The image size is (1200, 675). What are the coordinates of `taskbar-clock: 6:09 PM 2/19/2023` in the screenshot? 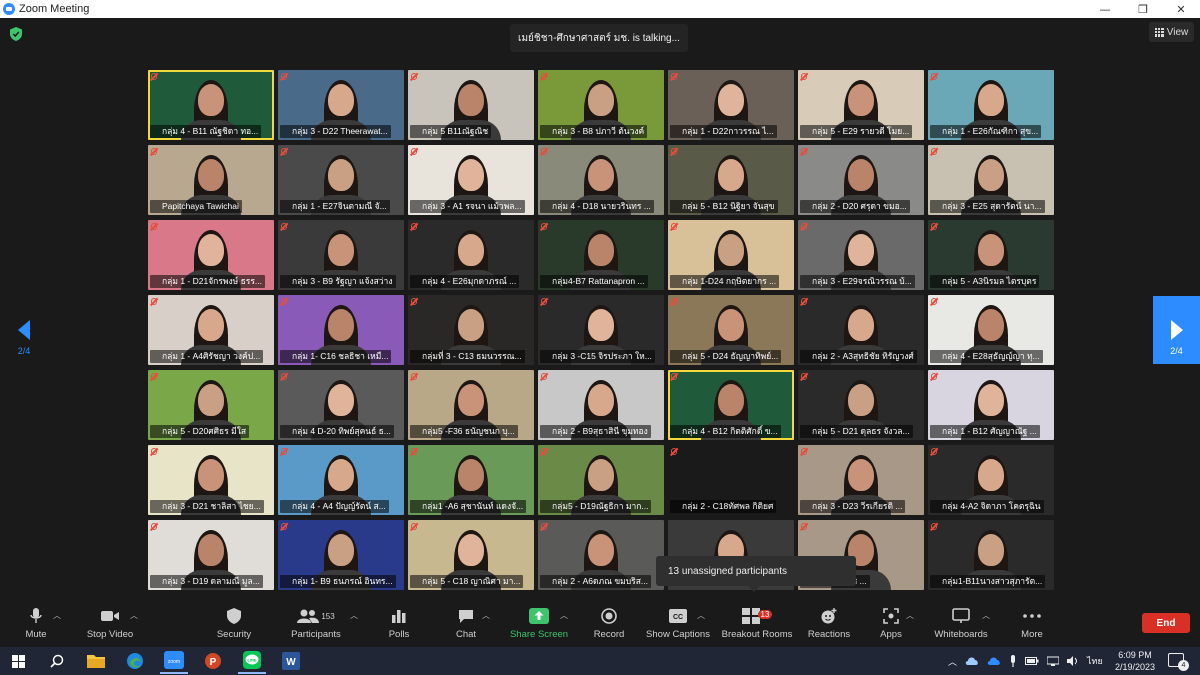 It's located at (1135, 661).